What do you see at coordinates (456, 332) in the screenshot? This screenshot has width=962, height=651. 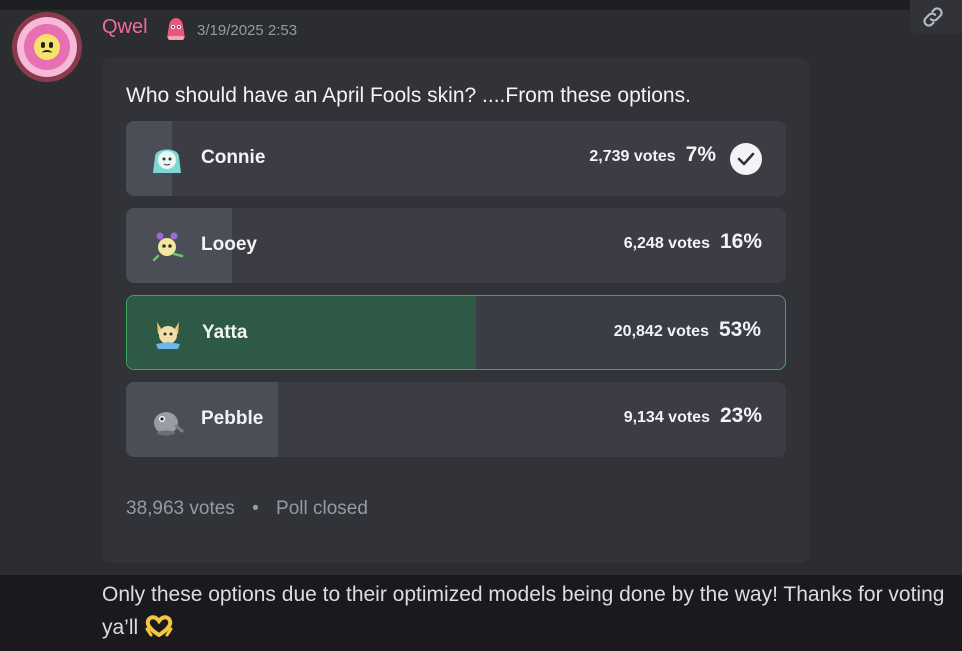 I see `poll-option-yatta: Yatta 20,842 votes 53%` at bounding box center [456, 332].